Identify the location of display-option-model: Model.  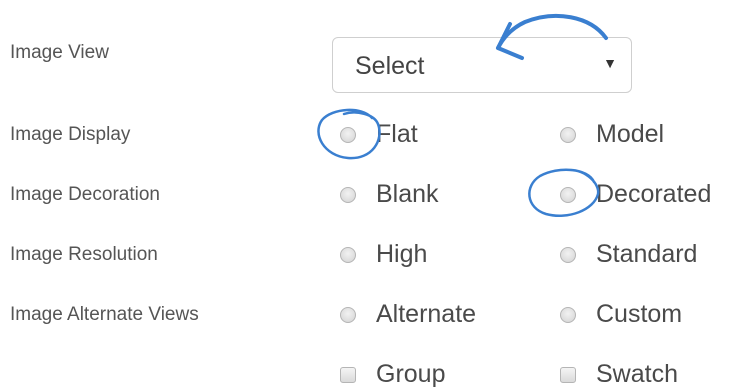
(612, 134).